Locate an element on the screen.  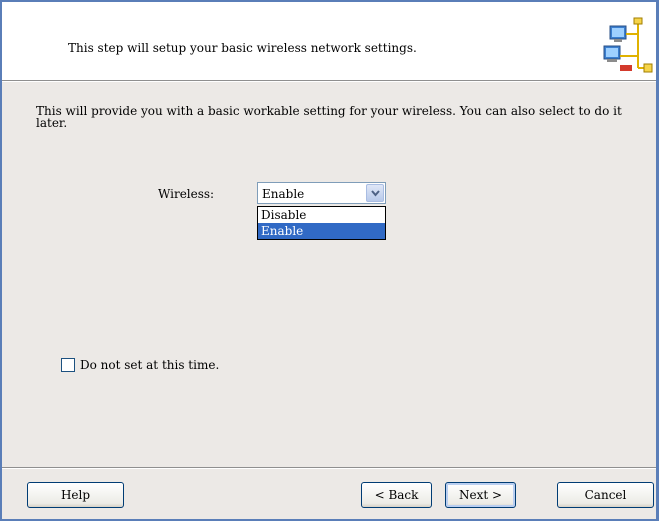
wireless-select: Enable is located at coordinates (321, 193).